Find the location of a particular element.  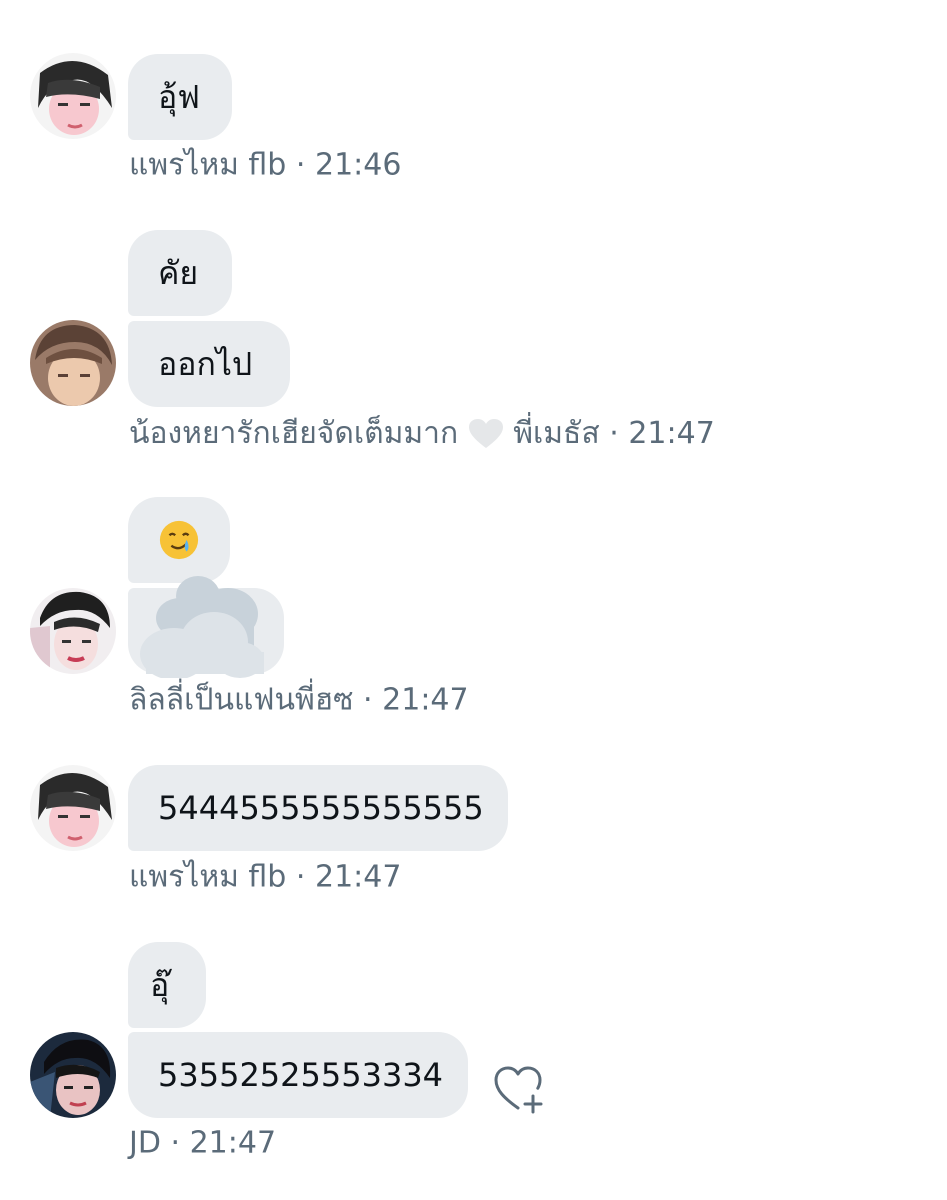

author-name-suffix: พี่เมธัส is located at coordinates (556, 433).